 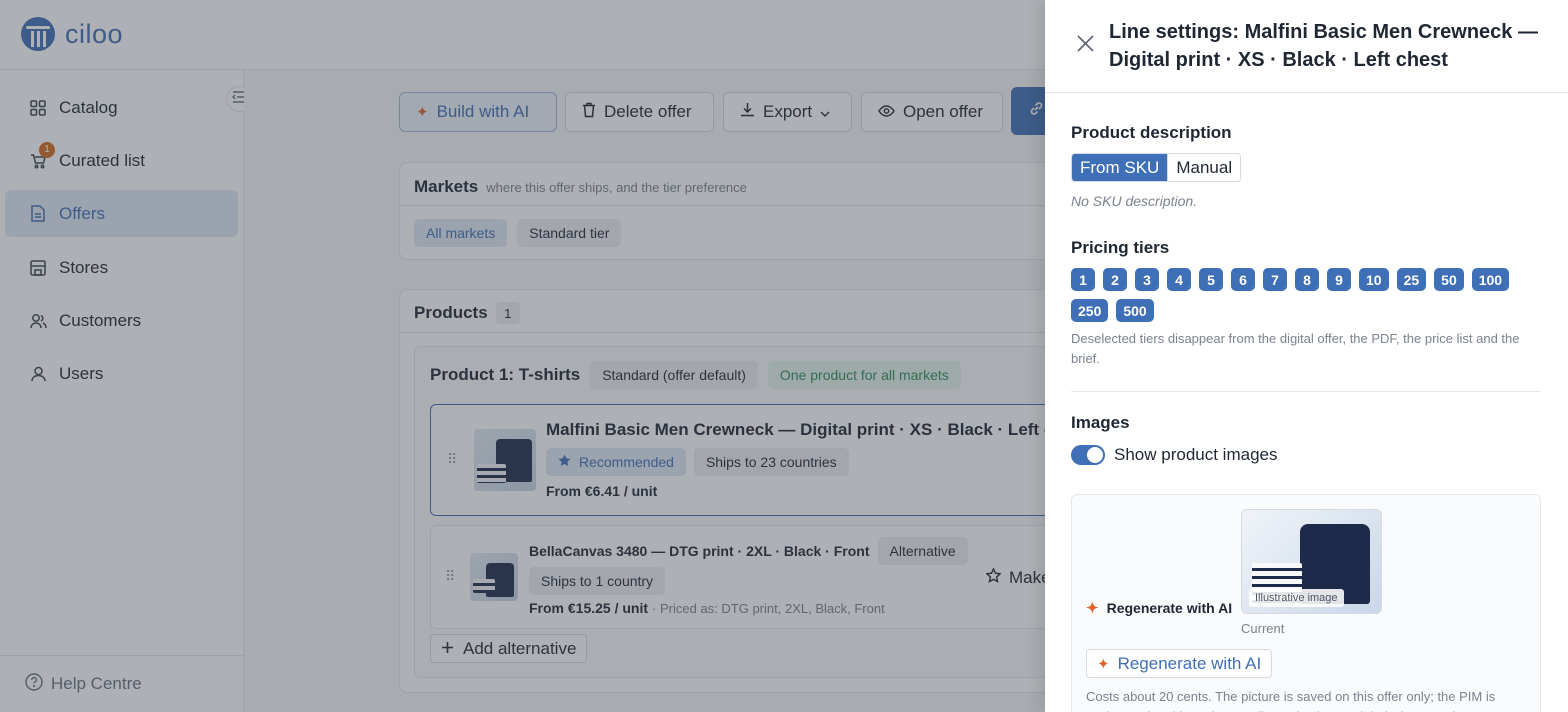 I want to click on preview-caption: Current, so click(x=1263, y=628).